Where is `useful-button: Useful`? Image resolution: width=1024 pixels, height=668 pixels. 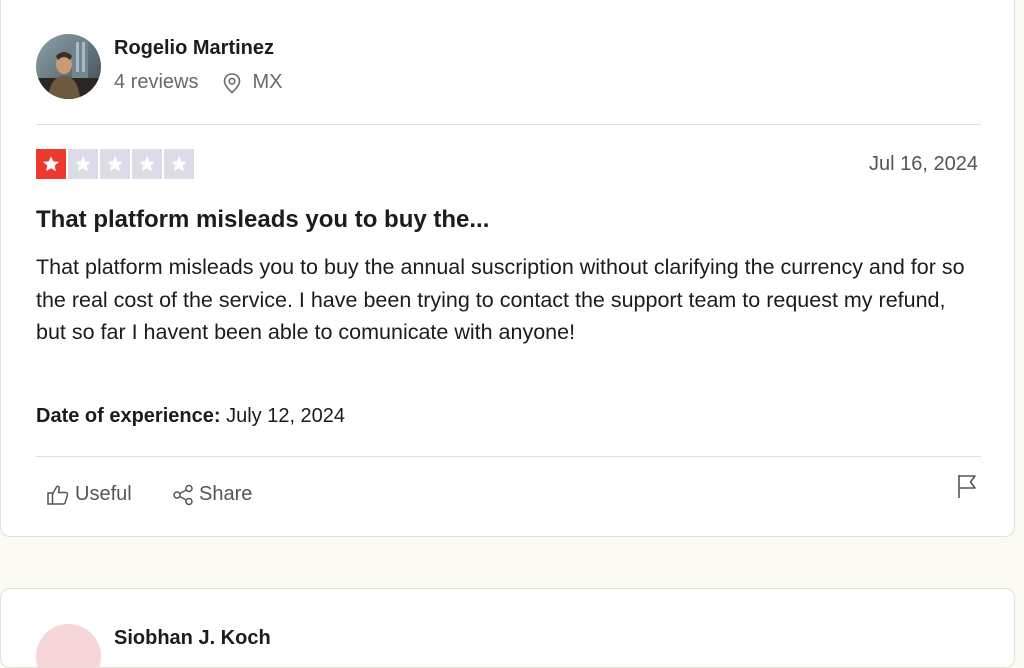
useful-button: Useful is located at coordinates (89, 494).